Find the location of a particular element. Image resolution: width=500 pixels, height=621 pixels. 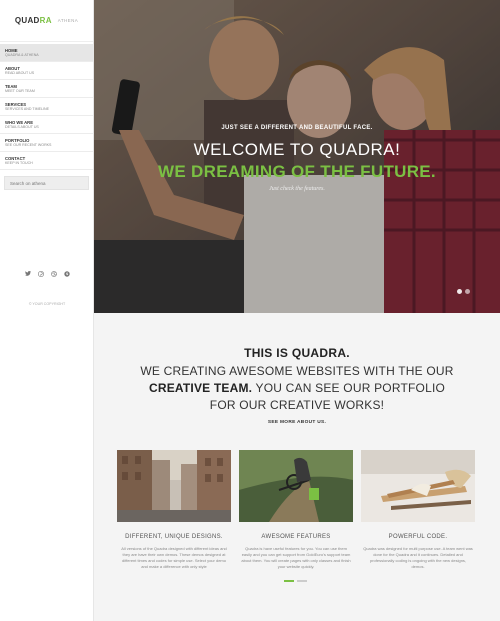

feature-title: DIFFERENT, UNIQUE DESIGNS. is located at coordinates (174, 537).